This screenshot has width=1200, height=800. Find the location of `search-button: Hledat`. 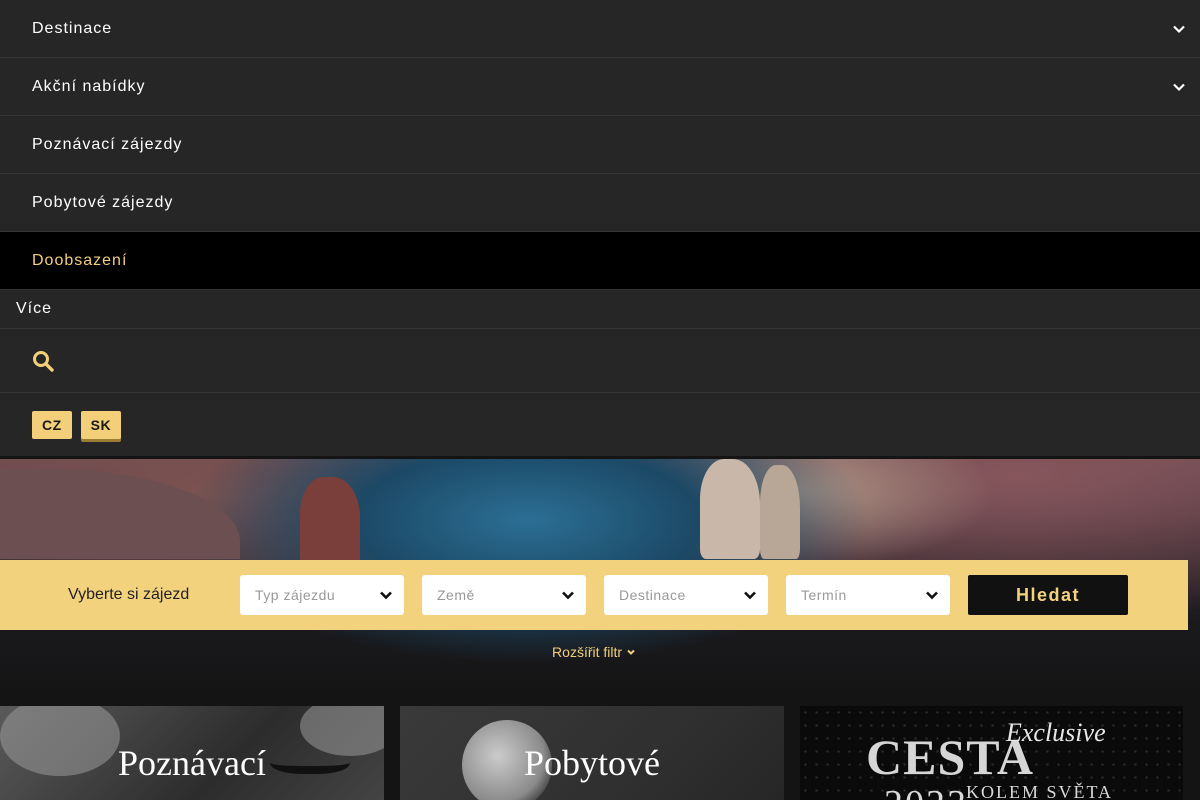

search-button: Hledat is located at coordinates (1048, 595).